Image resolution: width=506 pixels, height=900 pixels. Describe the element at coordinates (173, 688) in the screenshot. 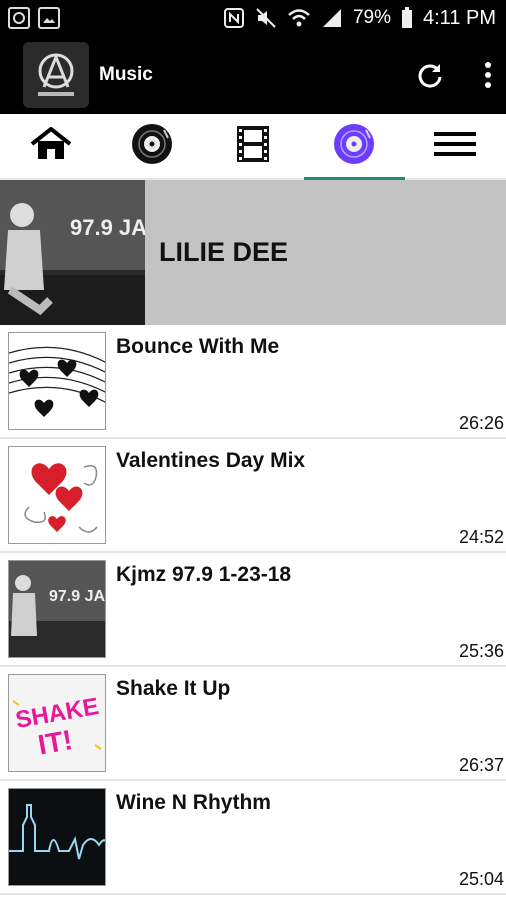

I see `track-title: Shake It Up` at that location.